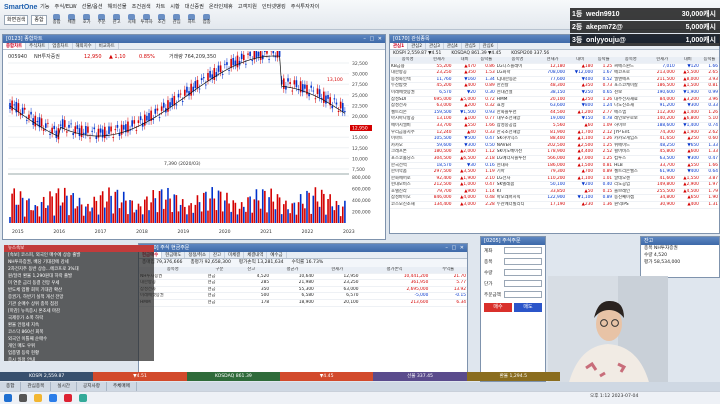 The image size is (720, 404). I want to click on news-item: 증시 일정 안내, so click(79, 360).